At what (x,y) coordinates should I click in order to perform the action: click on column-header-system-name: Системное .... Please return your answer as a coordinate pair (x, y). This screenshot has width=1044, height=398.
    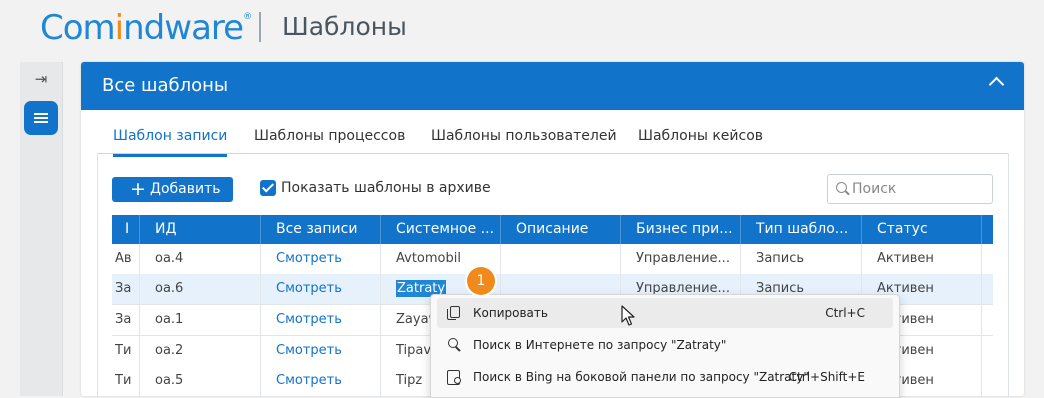
    Looking at the image, I should click on (441, 229).